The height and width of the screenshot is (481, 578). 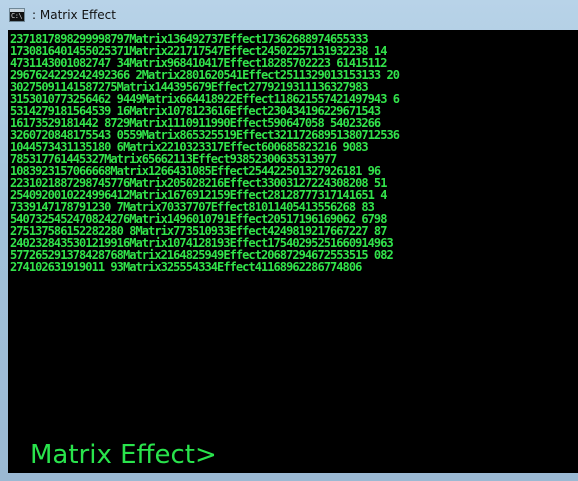 I want to click on matrix-effect-prompt: Matrix Effect>, so click(x=123, y=455).